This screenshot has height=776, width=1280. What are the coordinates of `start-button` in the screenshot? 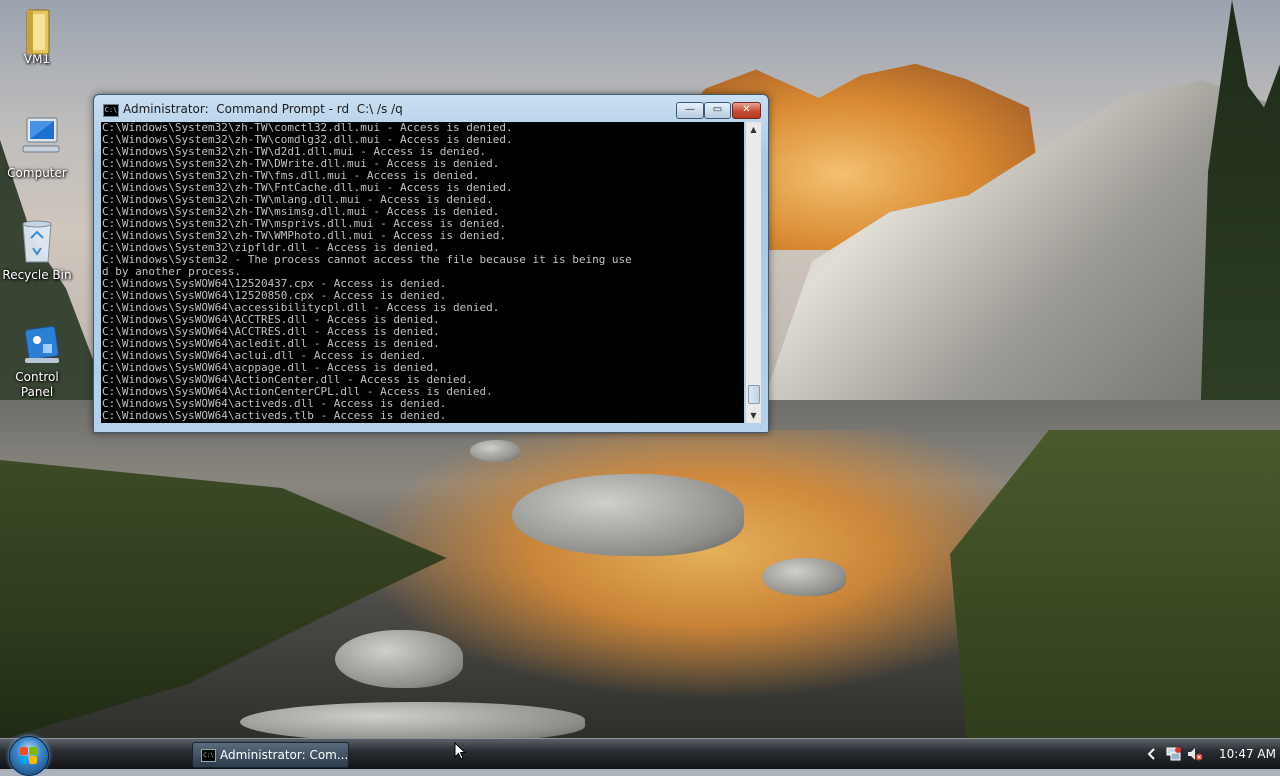 It's located at (29, 756).